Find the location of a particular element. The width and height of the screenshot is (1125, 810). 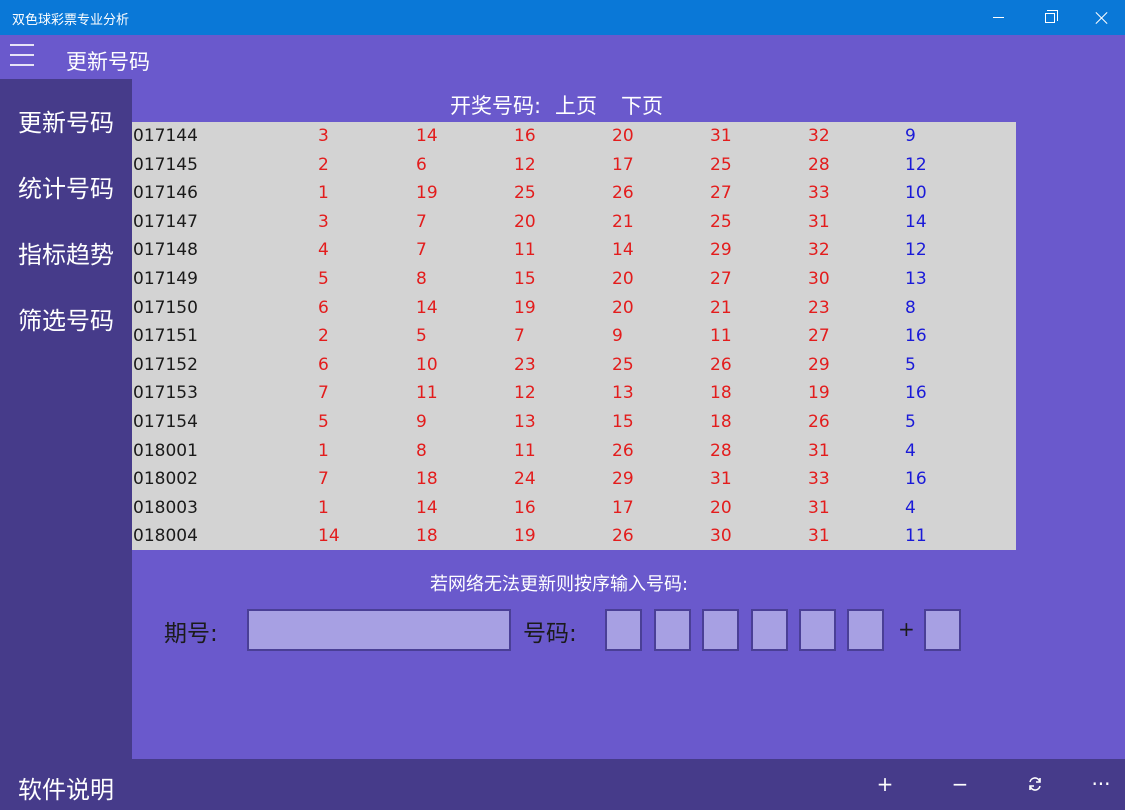

red-ball-number: 1 is located at coordinates (323, 507).